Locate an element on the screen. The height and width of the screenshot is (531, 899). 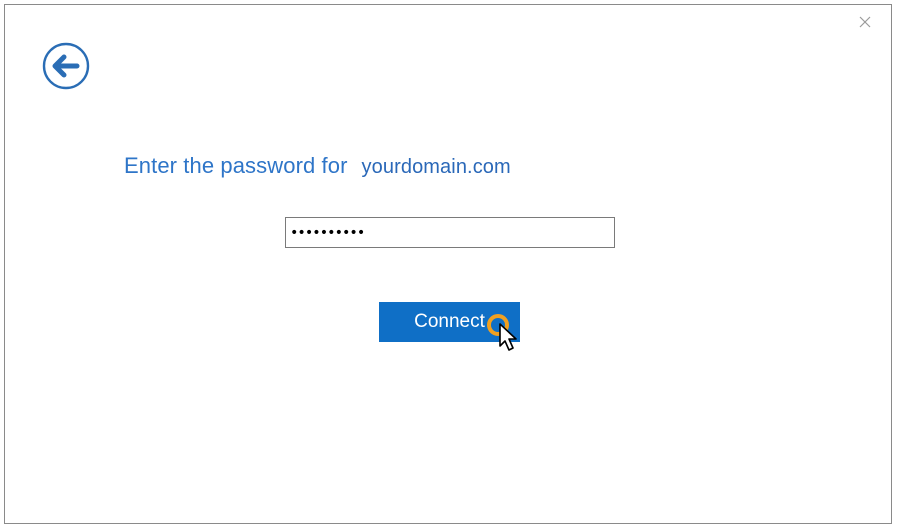
close-icon is located at coordinates (865, 22).